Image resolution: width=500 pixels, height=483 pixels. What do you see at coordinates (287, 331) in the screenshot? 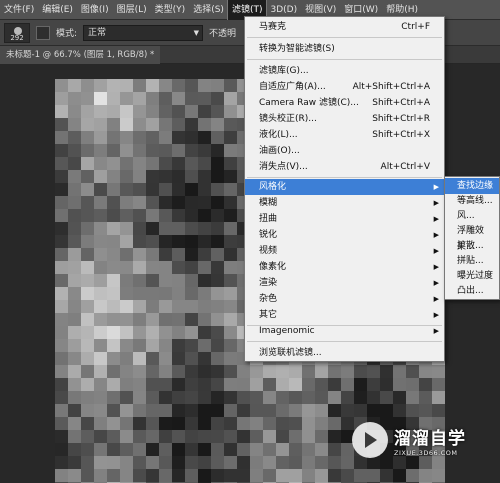
I see `item-label: Imagenomic` at bounding box center [287, 331].